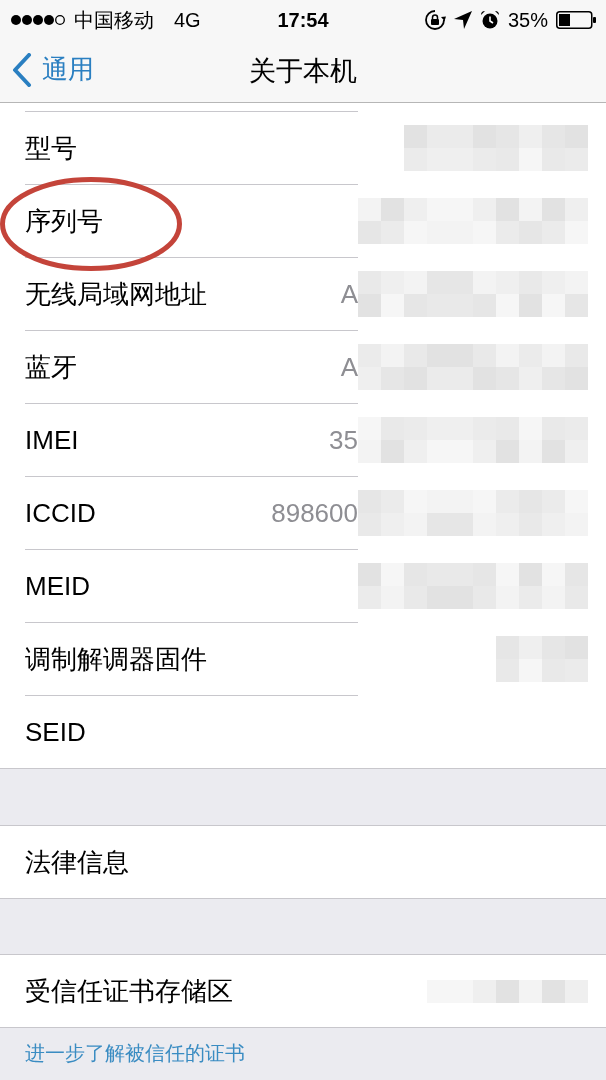 This screenshot has width=606, height=1080. I want to click on page-title: 关于本机, so click(303, 71).